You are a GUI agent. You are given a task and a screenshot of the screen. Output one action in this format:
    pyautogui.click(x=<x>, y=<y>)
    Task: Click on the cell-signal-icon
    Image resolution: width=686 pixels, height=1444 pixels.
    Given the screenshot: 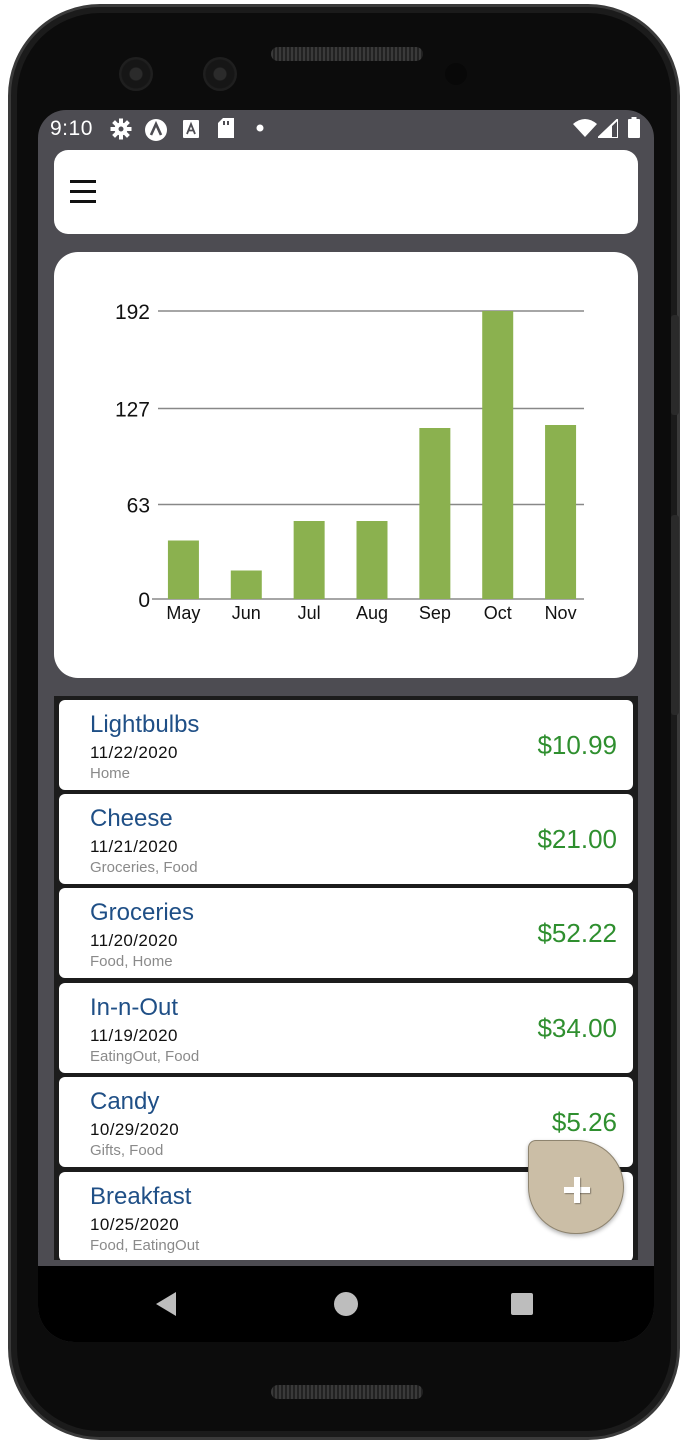 What is the action you would take?
    pyautogui.click(x=608, y=128)
    